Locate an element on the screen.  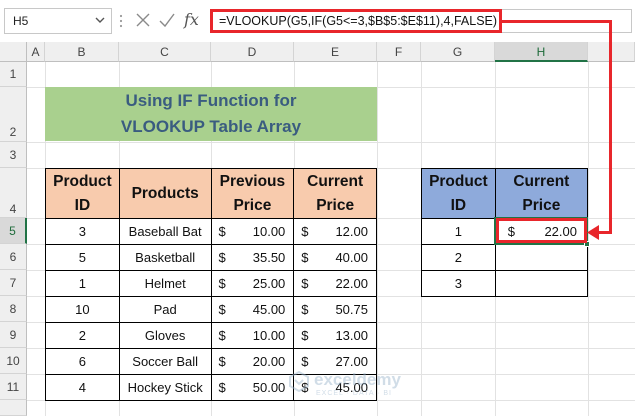
cell-lookup-id: 2 is located at coordinates (458, 257).